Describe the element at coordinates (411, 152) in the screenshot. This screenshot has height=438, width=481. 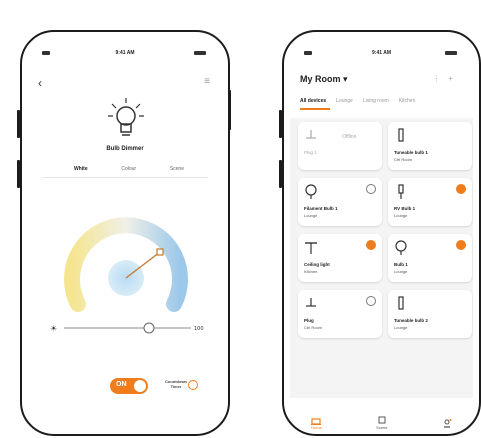
I see `device-name: Tuneable bulb 1` at that location.